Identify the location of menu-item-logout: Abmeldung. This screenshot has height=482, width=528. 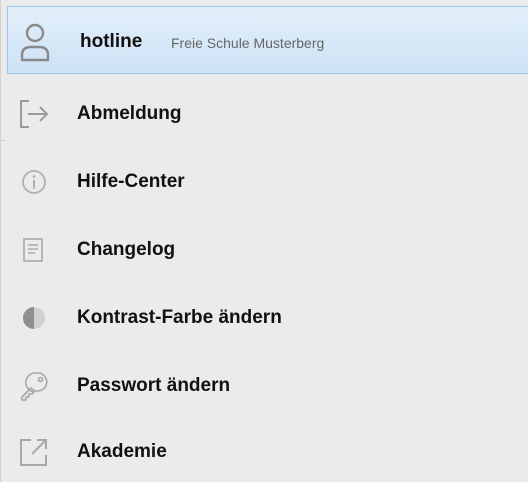
(264, 114).